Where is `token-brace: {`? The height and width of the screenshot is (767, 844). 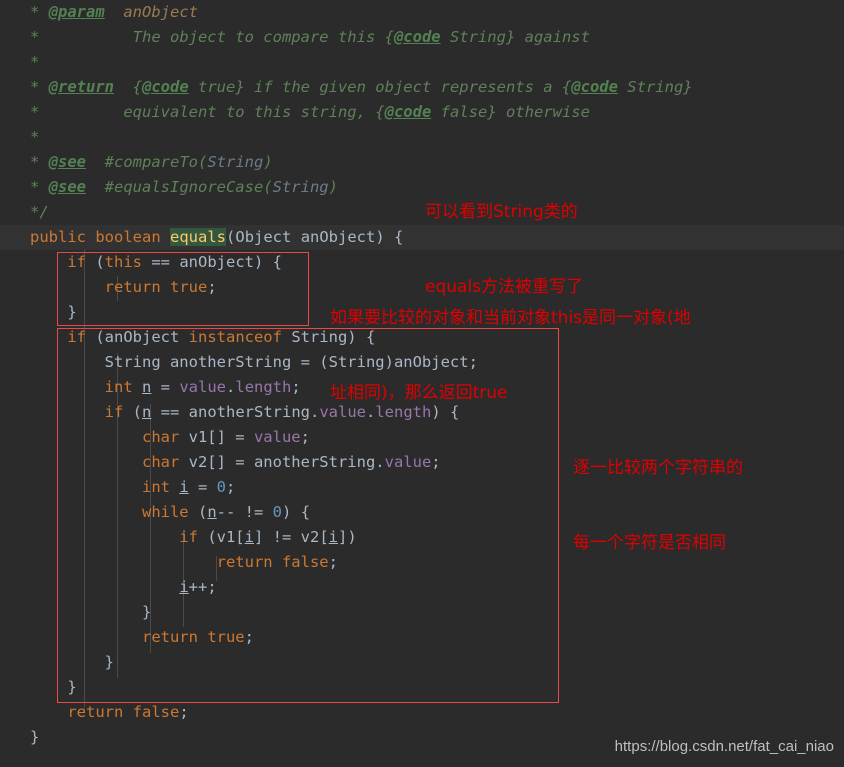 token-brace: { is located at coordinates (301, 512).